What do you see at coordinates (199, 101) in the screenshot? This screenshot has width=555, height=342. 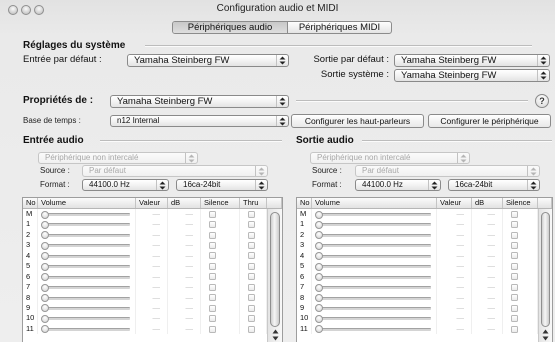 I see `properties-device-popup: Yamaha Steinberg FW` at bounding box center [199, 101].